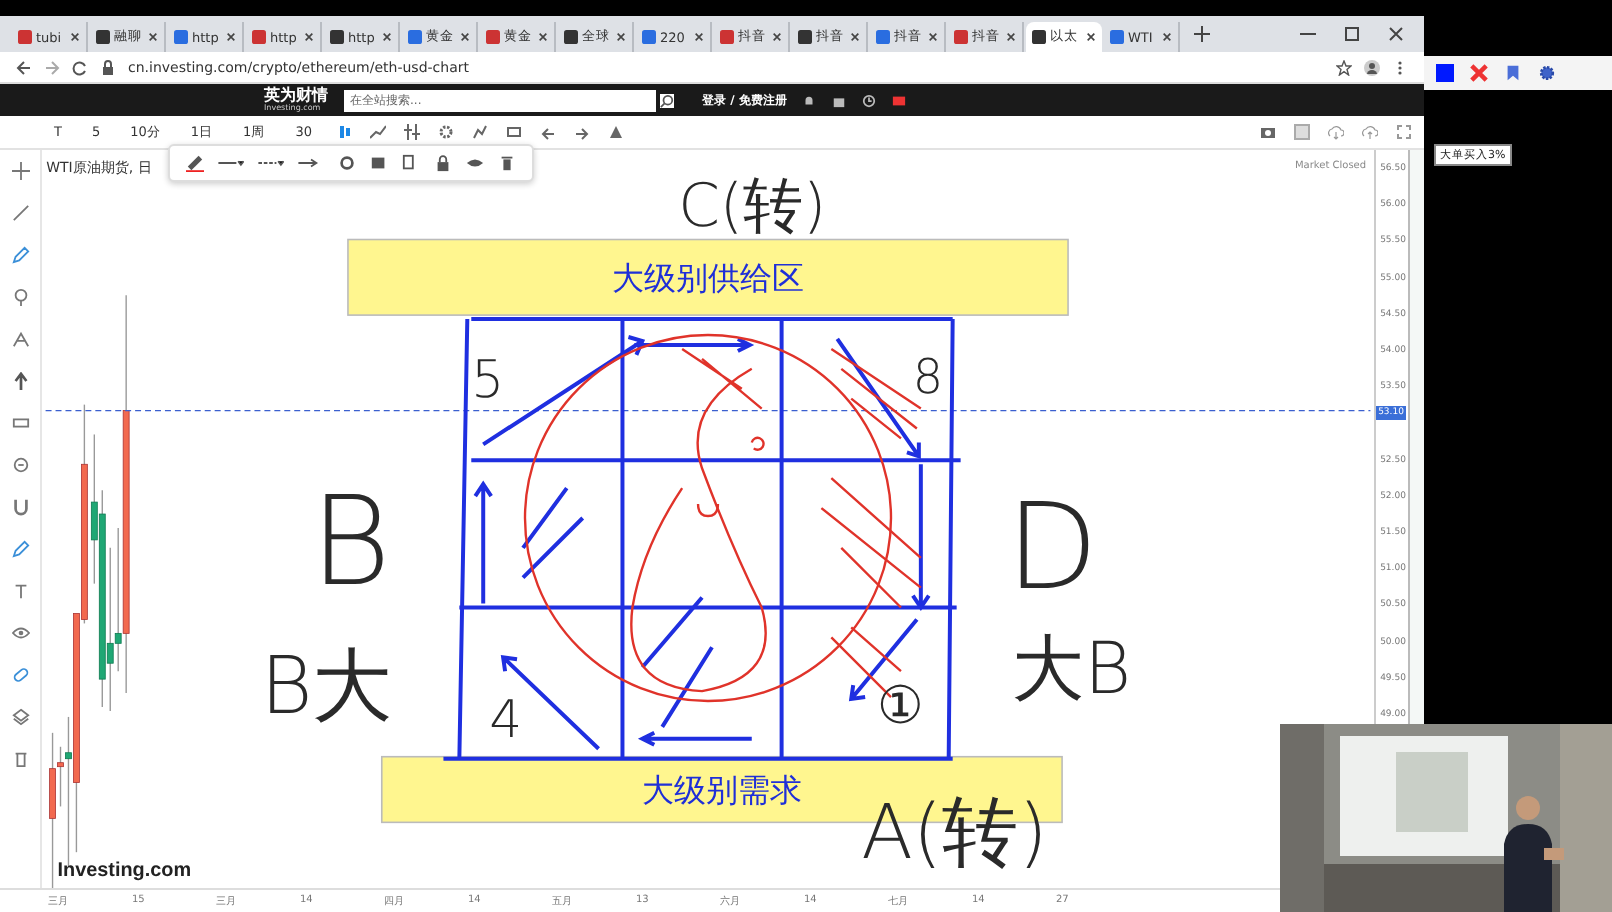  I want to click on flag-icon, so click(899, 100).